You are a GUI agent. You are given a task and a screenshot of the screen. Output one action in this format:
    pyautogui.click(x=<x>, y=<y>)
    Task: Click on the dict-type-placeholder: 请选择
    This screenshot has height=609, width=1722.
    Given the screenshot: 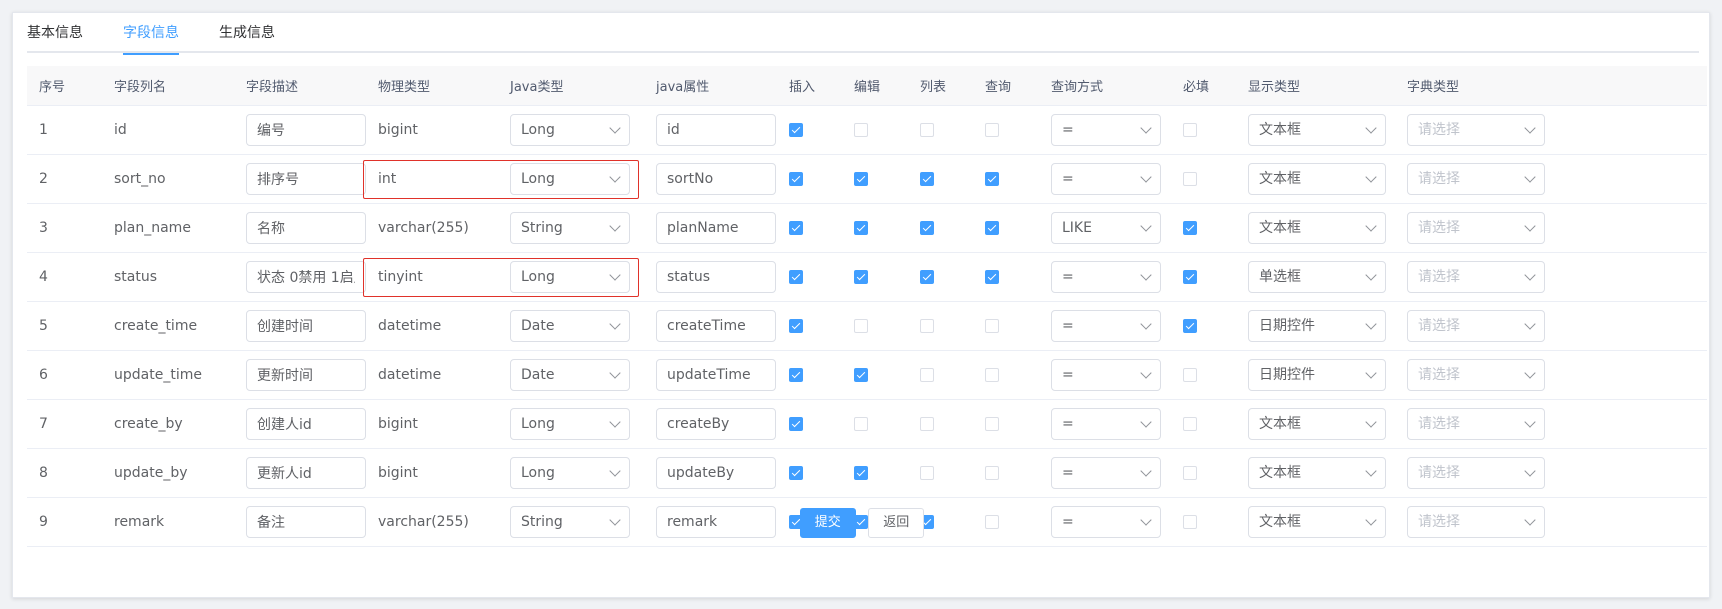 What is the action you would take?
    pyautogui.click(x=1439, y=178)
    